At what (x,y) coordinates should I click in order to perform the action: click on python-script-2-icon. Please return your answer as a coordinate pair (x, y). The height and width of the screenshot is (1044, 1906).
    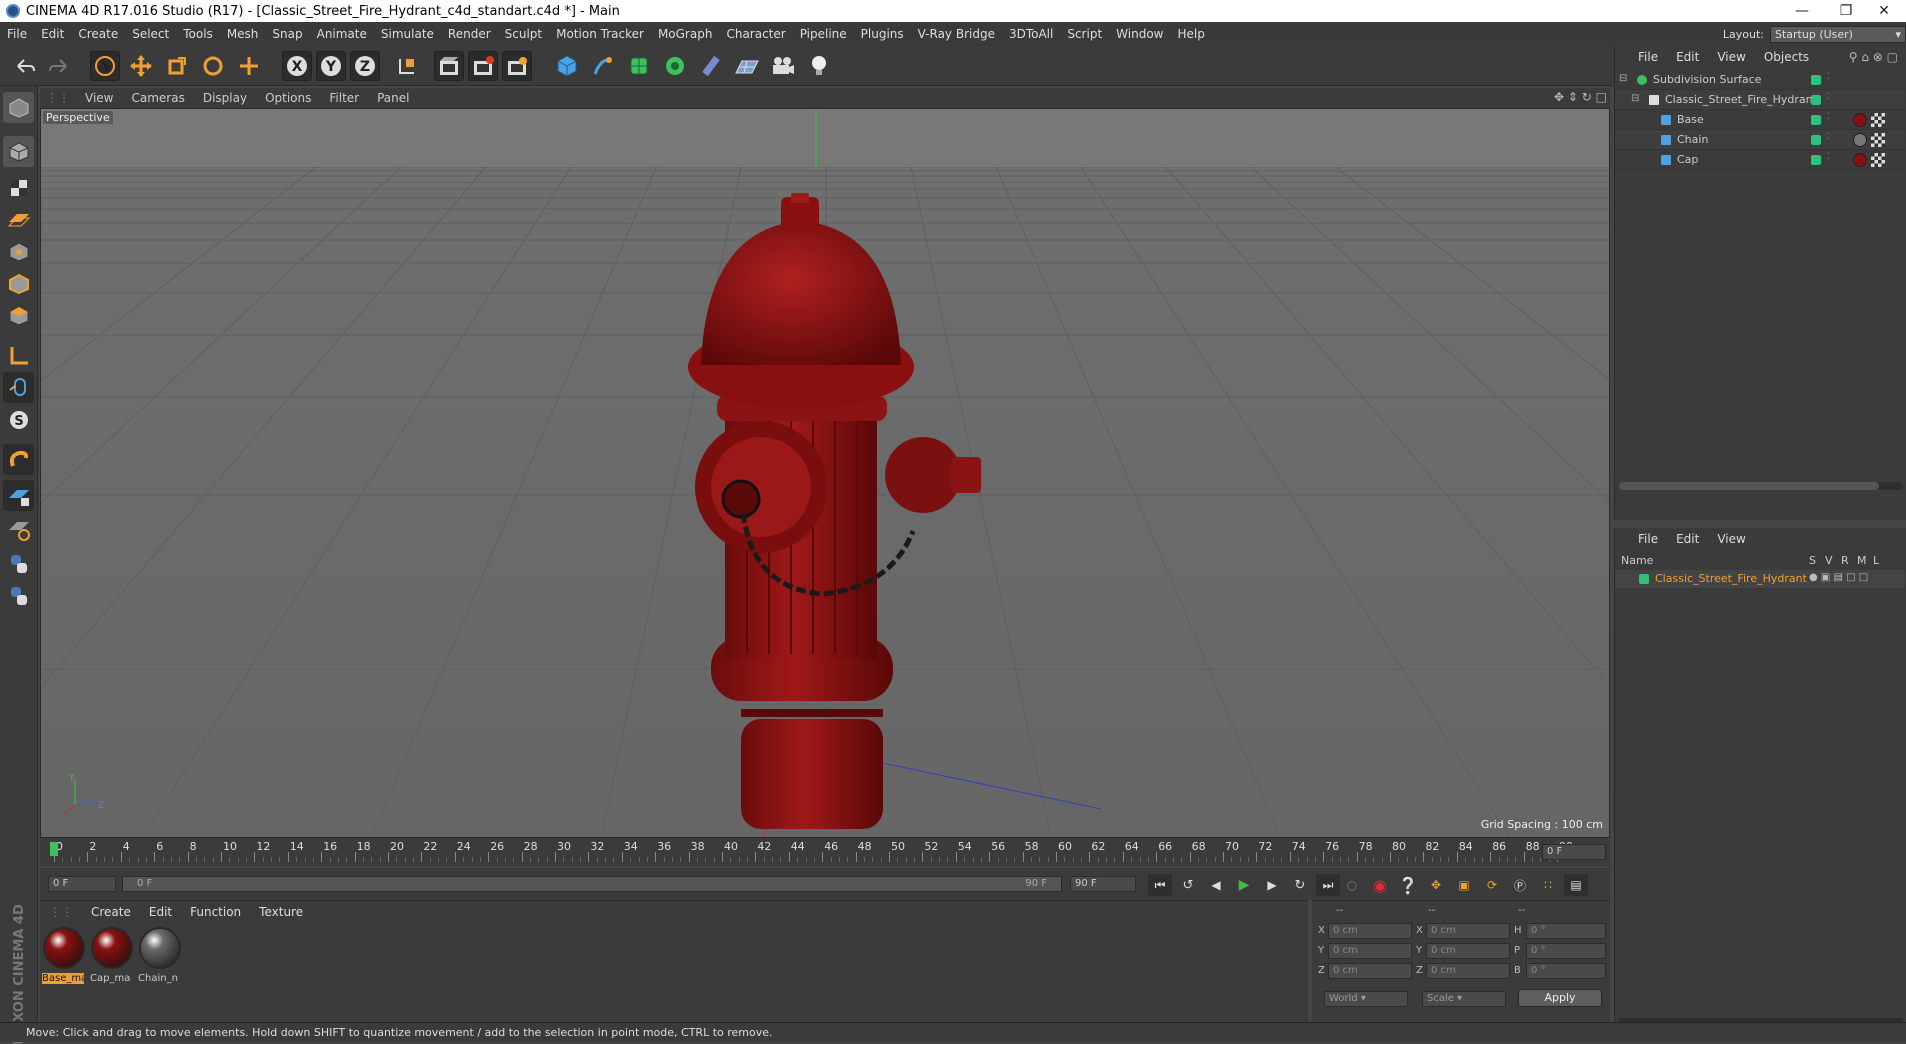
    Looking at the image, I should click on (18, 595).